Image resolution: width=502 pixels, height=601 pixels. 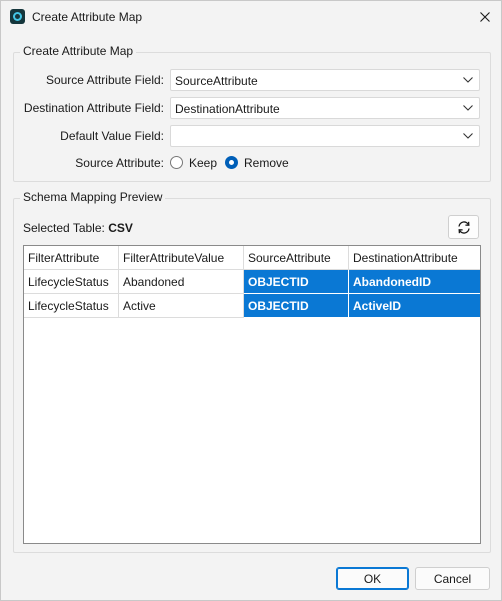 What do you see at coordinates (176, 162) in the screenshot?
I see `keep-radio` at bounding box center [176, 162].